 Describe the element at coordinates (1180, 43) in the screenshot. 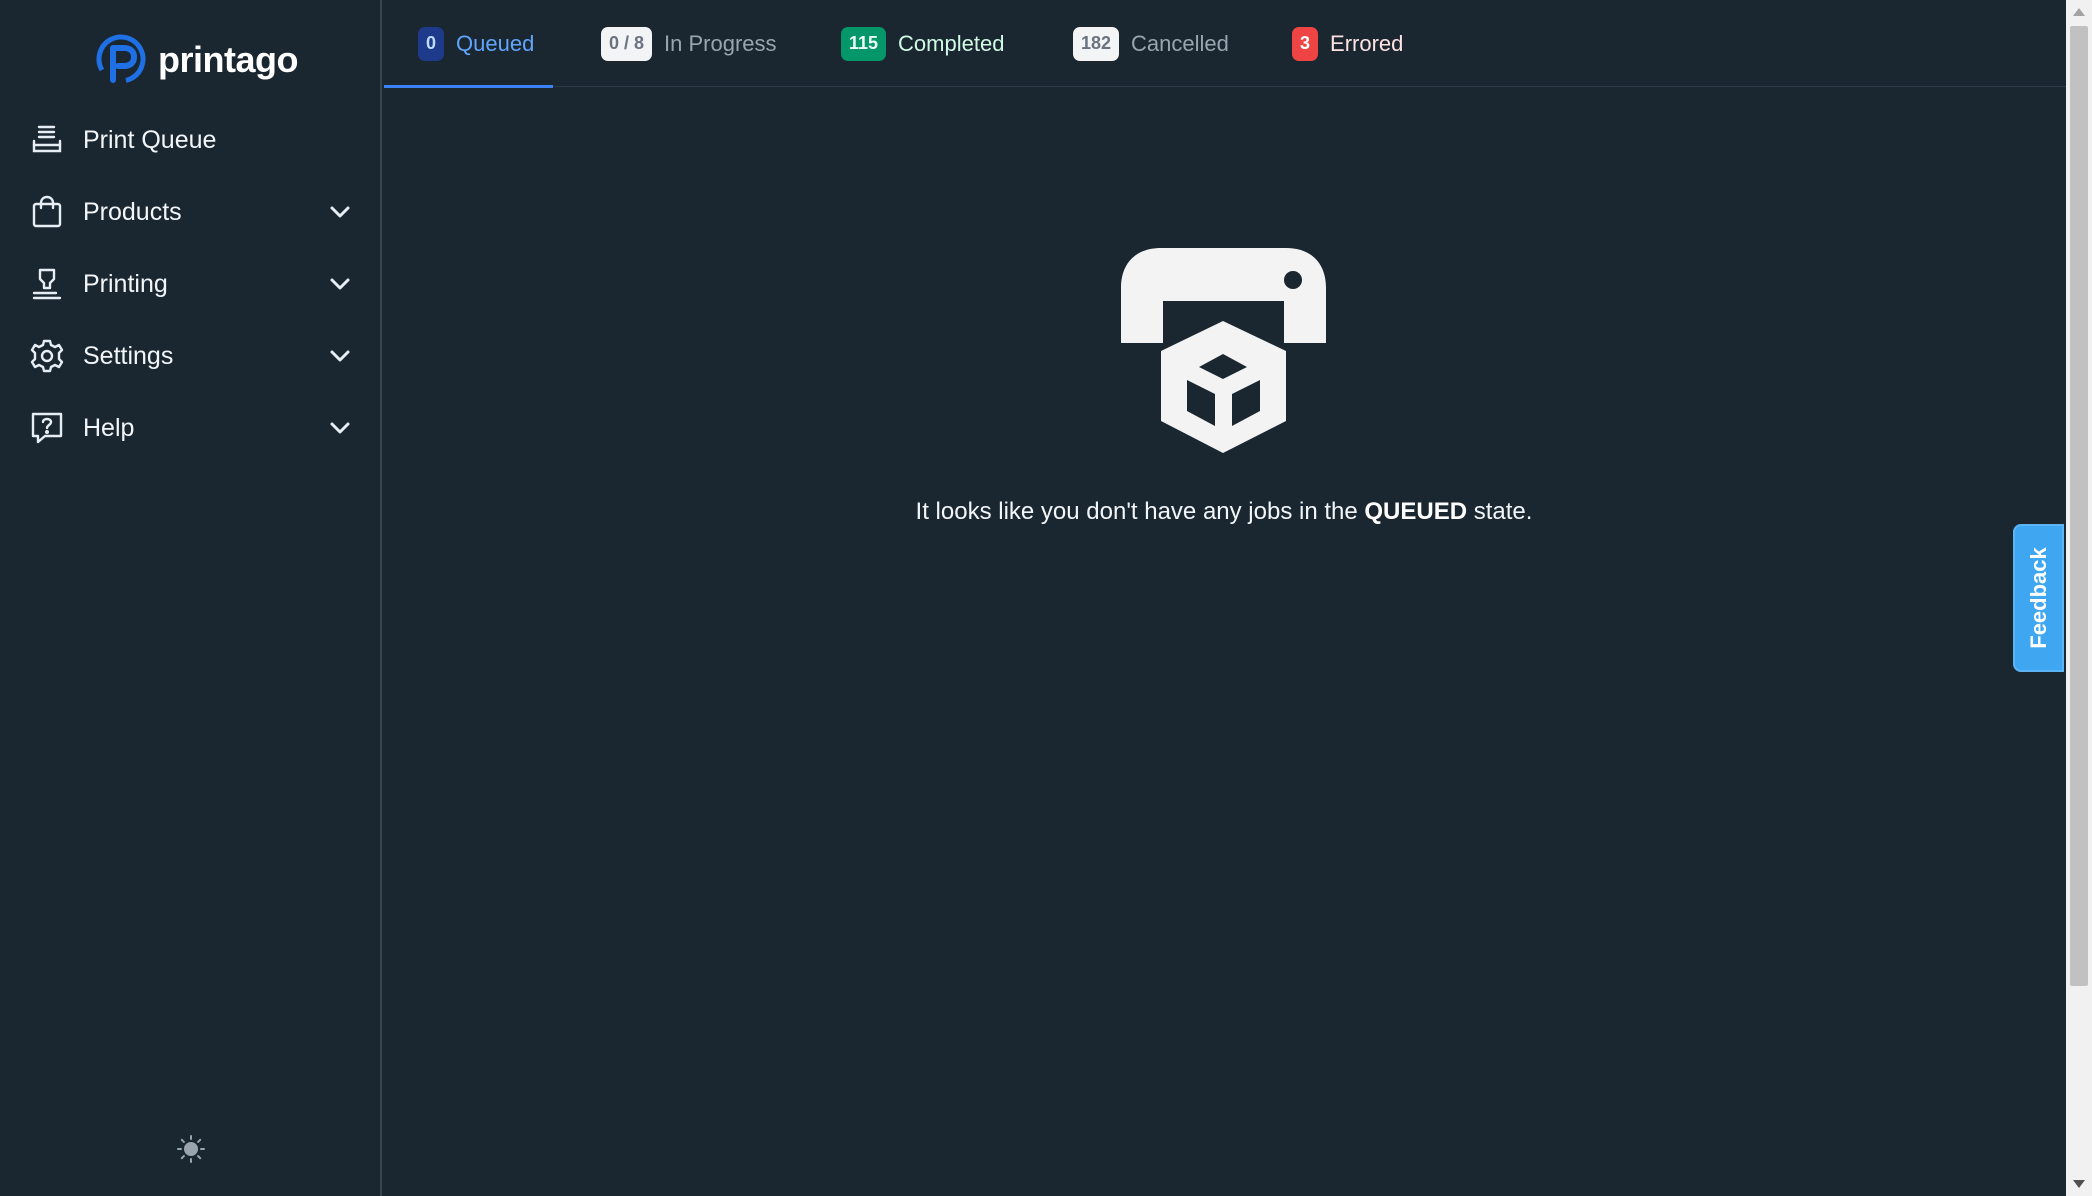

I see `tab-label: Cancelled` at that location.